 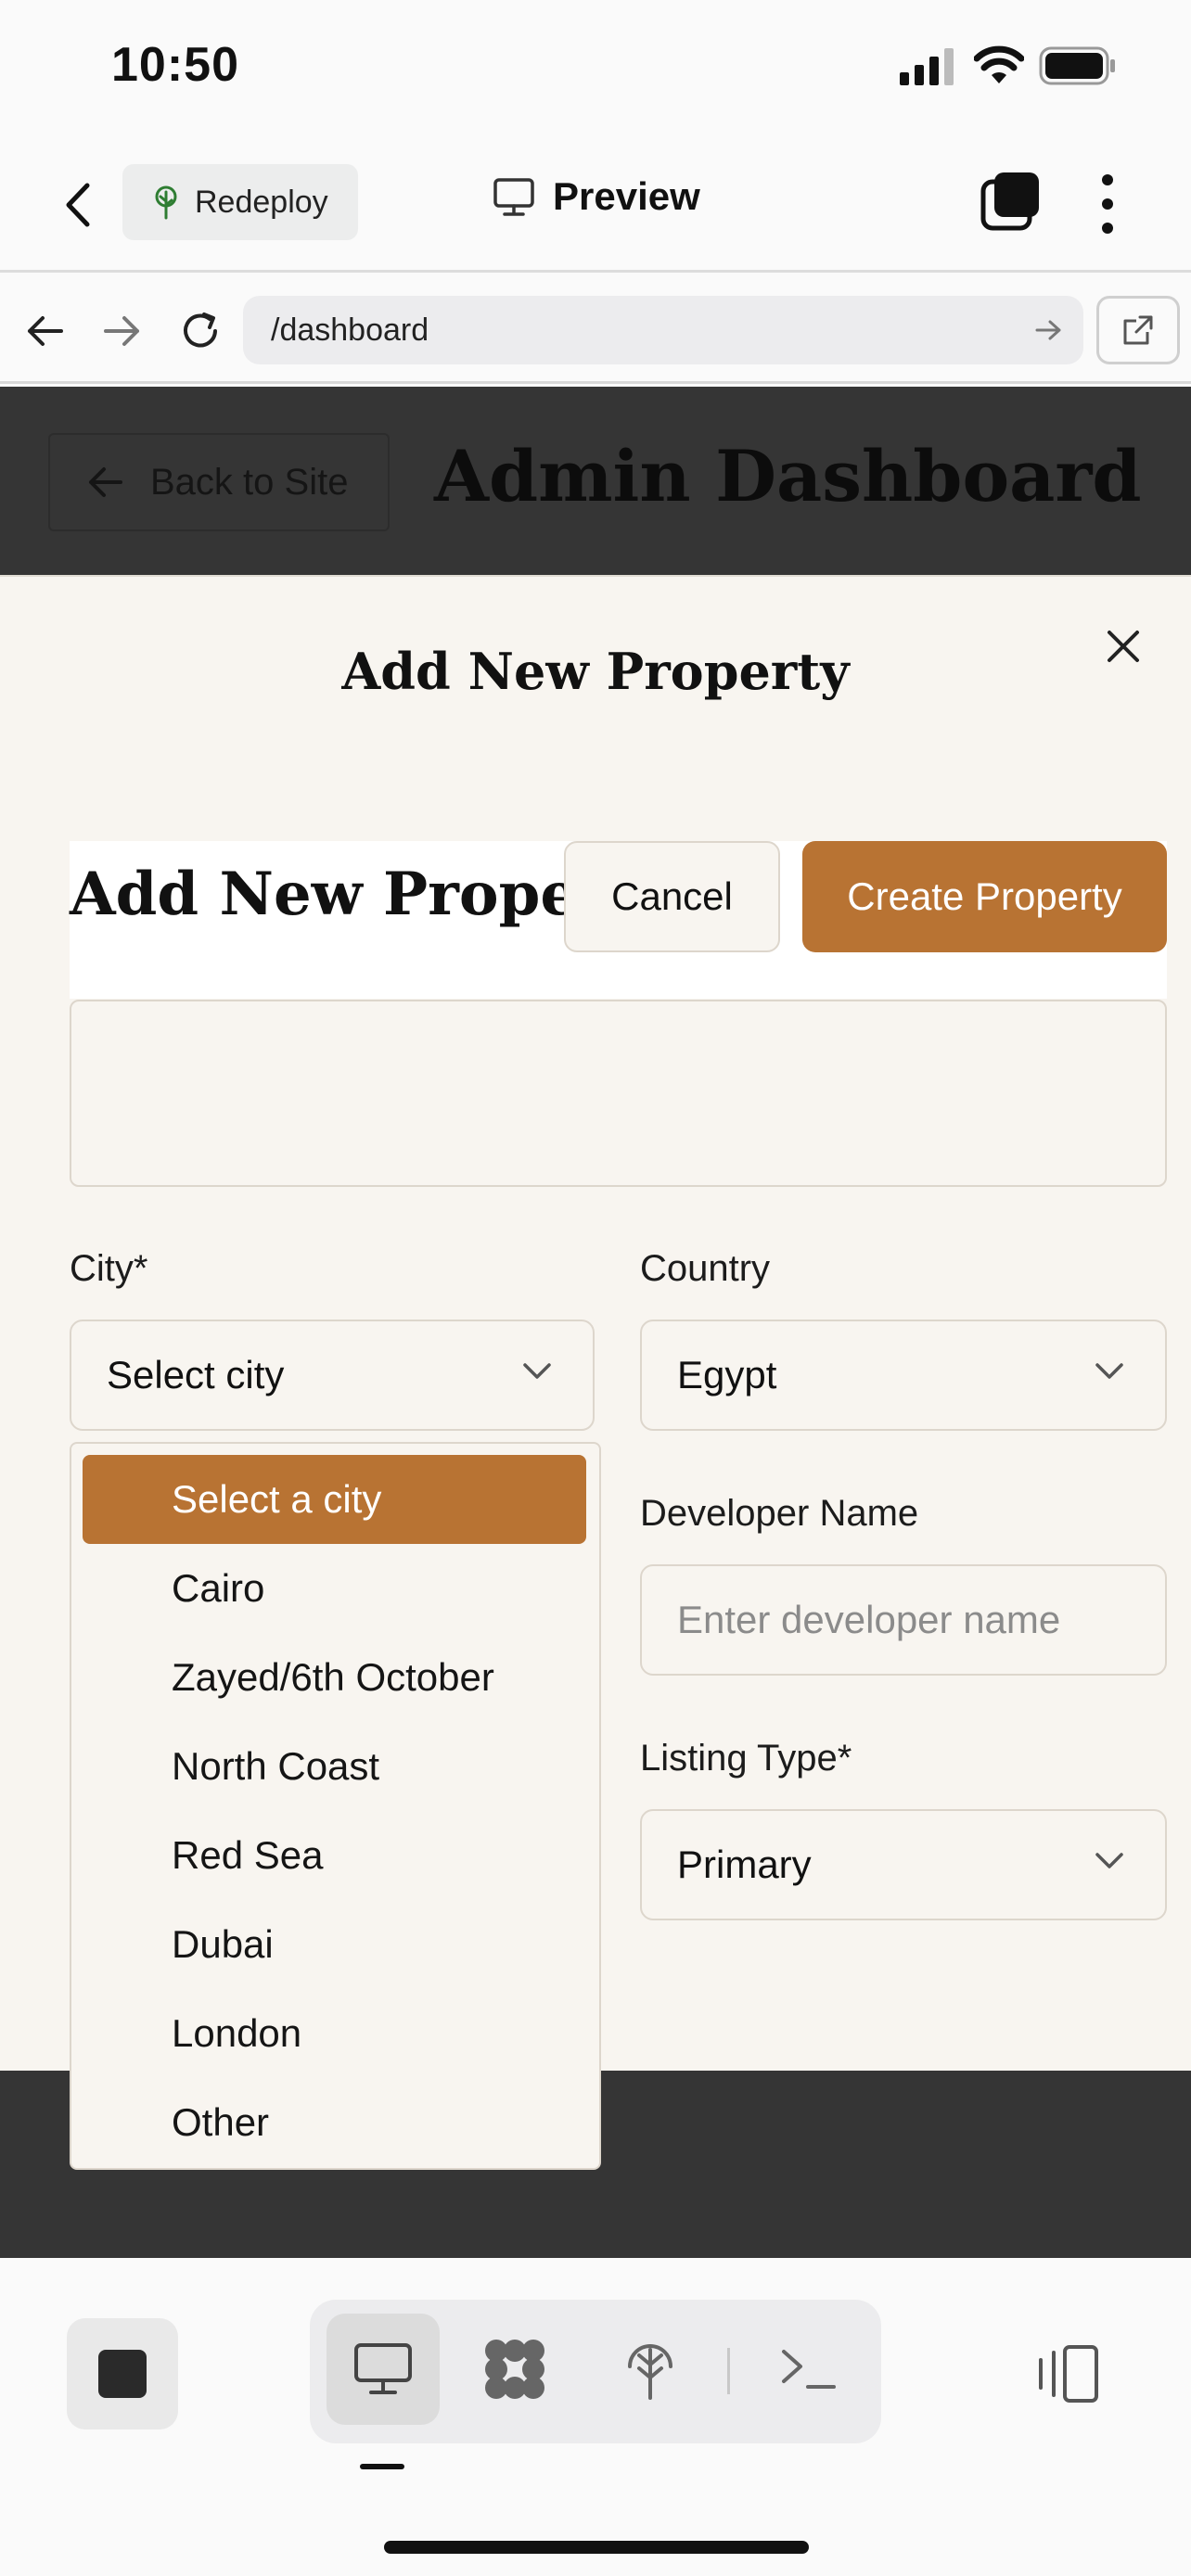 I want to click on url-text: /dashboard, so click(x=350, y=330).